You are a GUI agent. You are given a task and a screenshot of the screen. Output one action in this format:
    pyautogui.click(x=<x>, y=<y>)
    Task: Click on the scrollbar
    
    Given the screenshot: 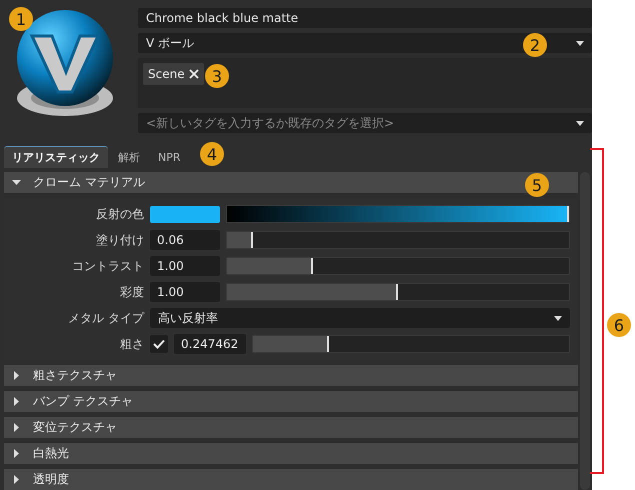 What is the action you would take?
    pyautogui.click(x=585, y=331)
    